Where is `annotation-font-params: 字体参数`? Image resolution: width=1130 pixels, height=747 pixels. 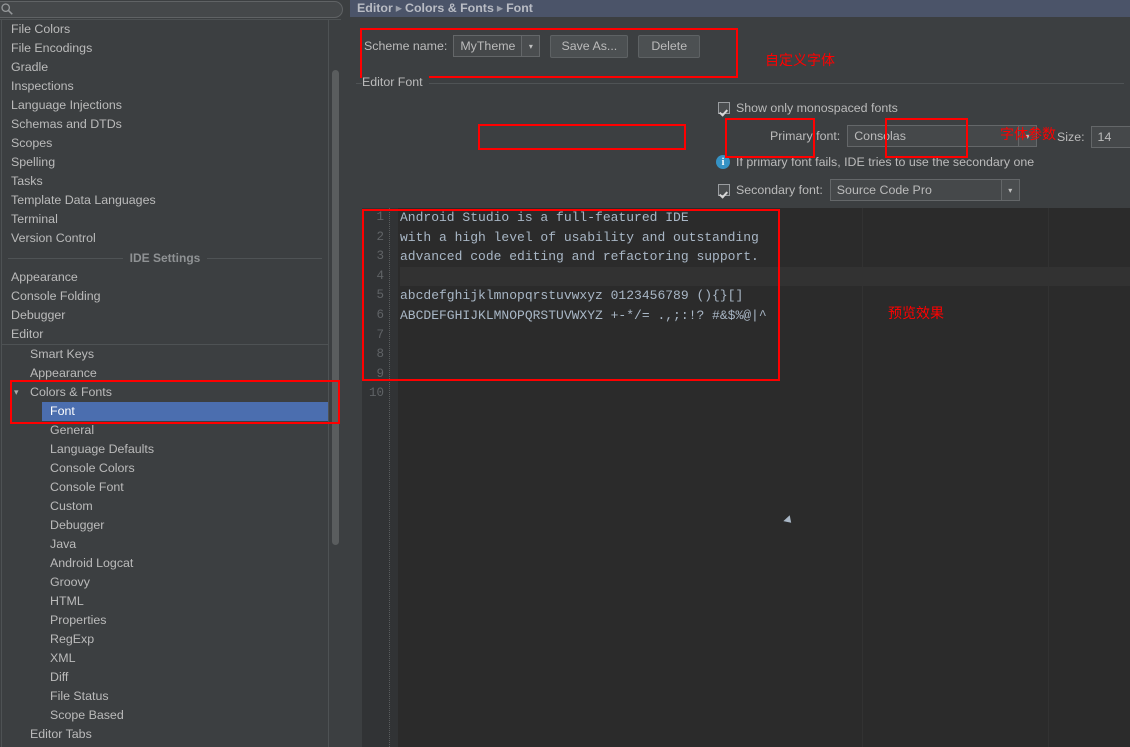 annotation-font-params: 字体参数 is located at coordinates (1028, 135).